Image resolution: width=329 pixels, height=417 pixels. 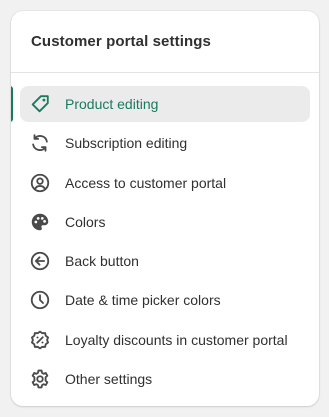 What do you see at coordinates (146, 182) in the screenshot?
I see `nav-item-label: Access to customer portal` at bounding box center [146, 182].